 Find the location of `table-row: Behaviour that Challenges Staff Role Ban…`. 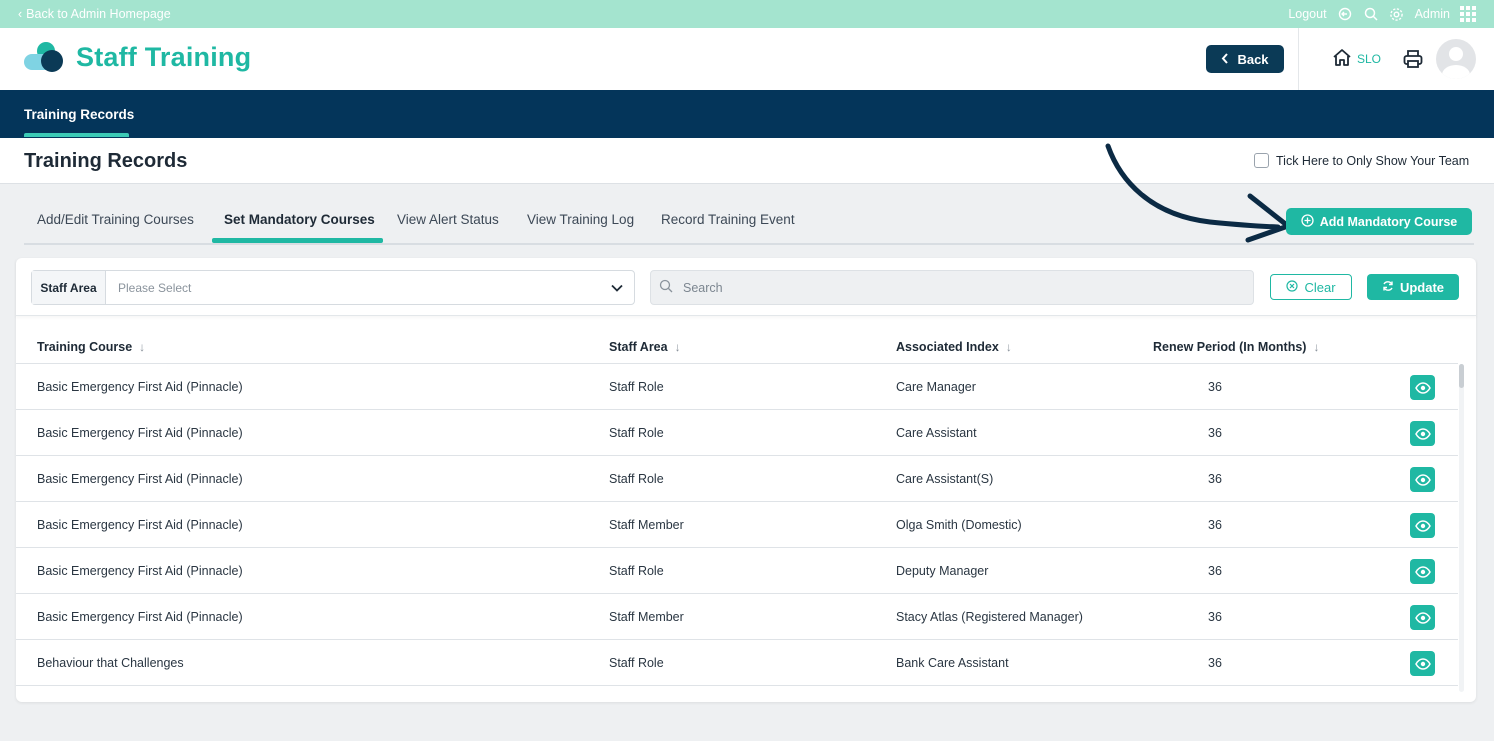

table-row: Behaviour that Challenges Staff Role Ban… is located at coordinates (737, 663).